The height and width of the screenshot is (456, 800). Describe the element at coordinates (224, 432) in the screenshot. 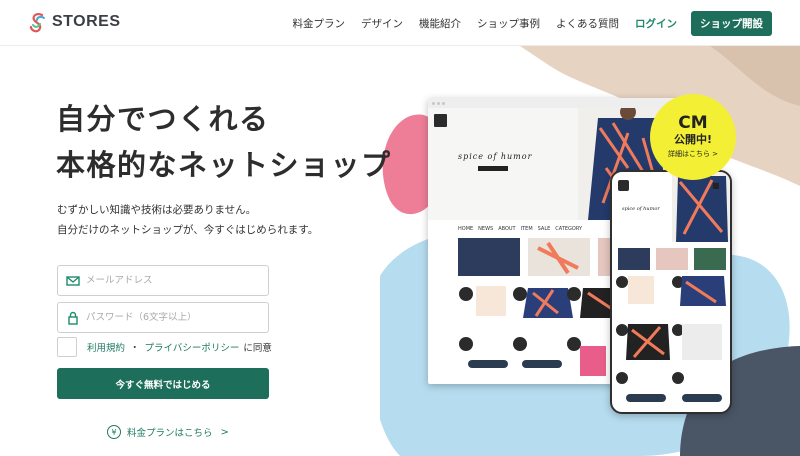

I see `chevron-right-icon: >` at that location.